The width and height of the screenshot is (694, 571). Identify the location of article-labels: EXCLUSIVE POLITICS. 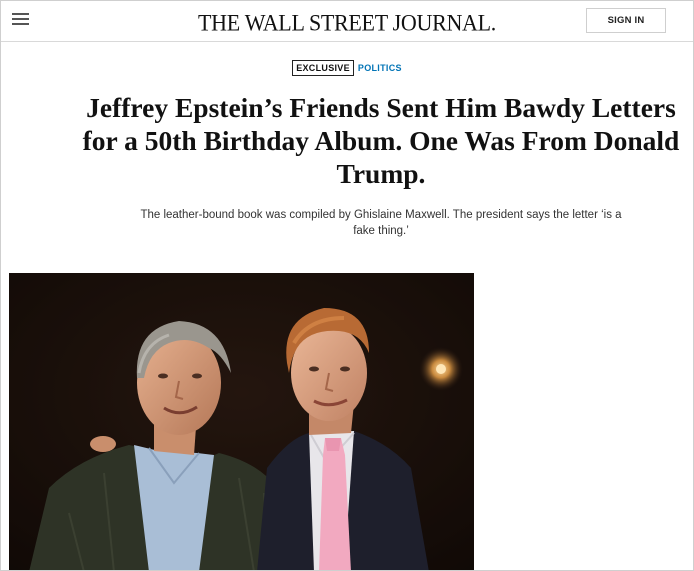
(347, 68).